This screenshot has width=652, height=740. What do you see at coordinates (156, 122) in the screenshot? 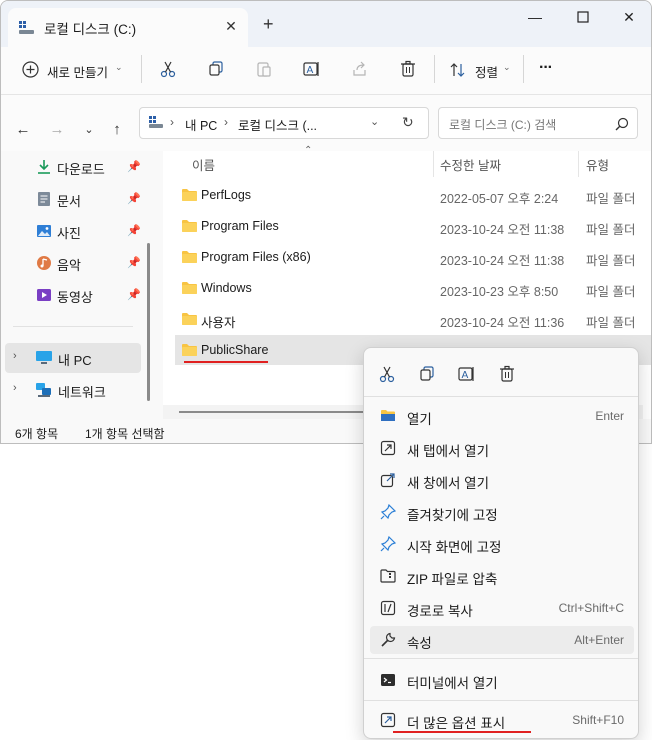
I see `drive-icon` at bounding box center [156, 122].